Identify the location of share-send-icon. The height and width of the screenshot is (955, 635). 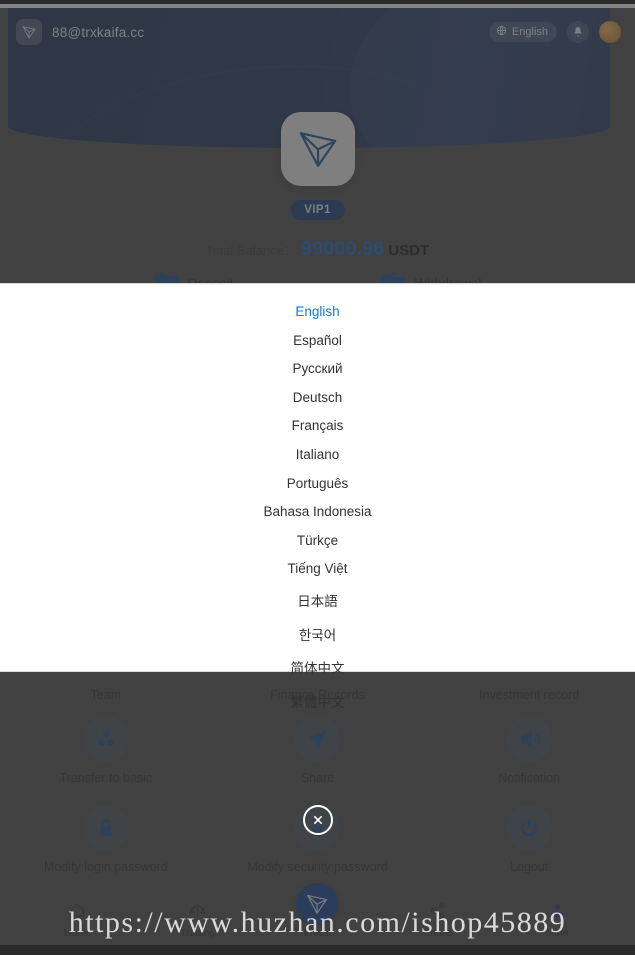
(317, 739).